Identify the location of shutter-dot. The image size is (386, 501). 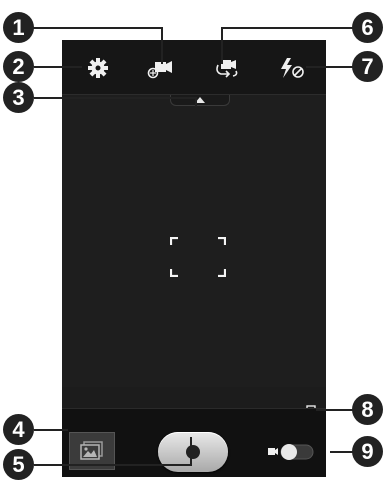
(193, 452).